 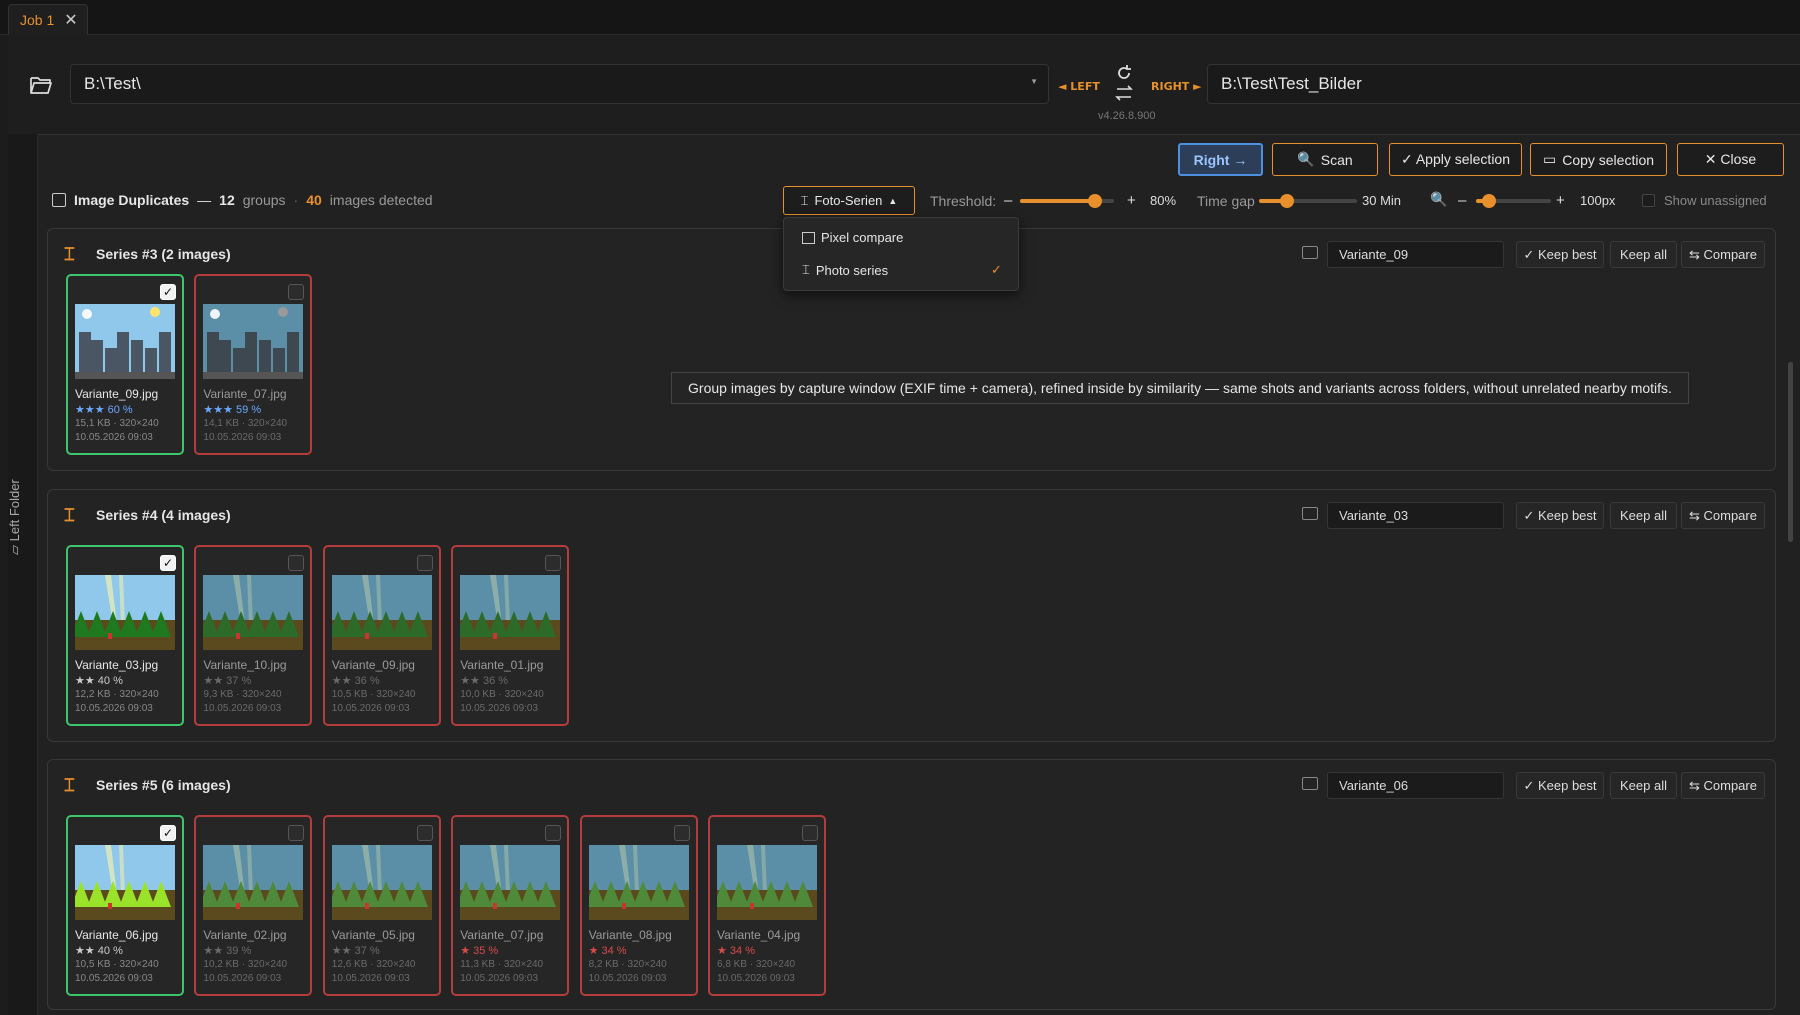 What do you see at coordinates (1057, 201) in the screenshot?
I see `threshold-fill` at bounding box center [1057, 201].